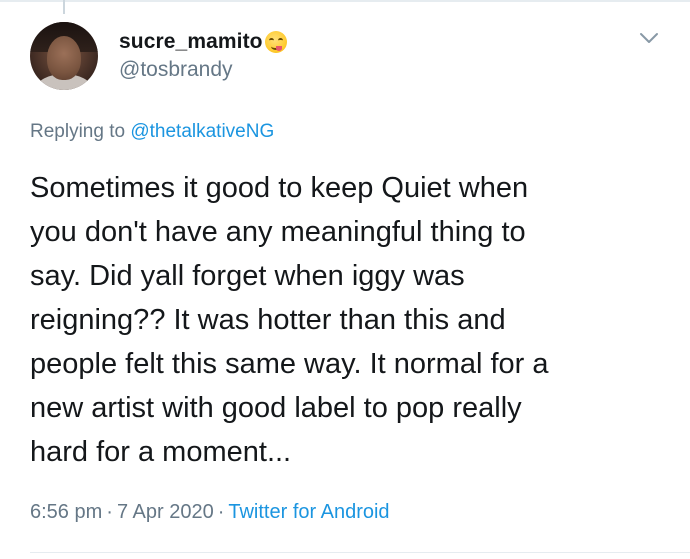 The height and width of the screenshot is (559, 690). I want to click on tweet-text-line: new artist with good label to pop really, so click(276, 408).